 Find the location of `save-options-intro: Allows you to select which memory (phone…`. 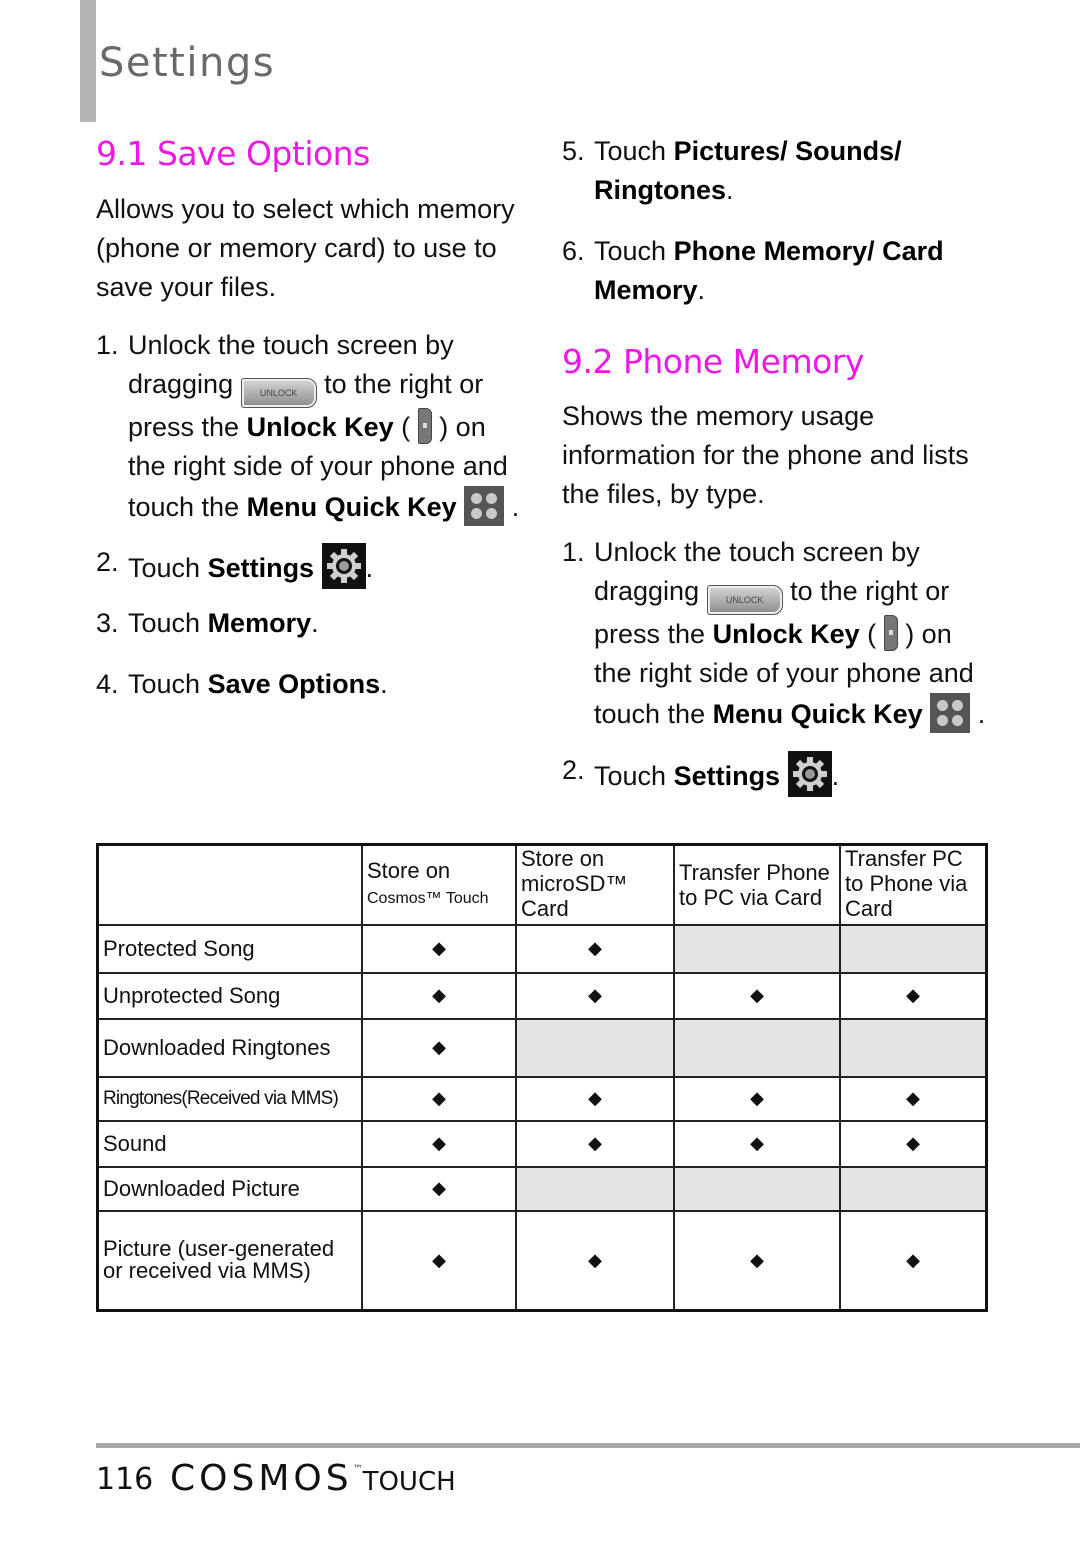

save-options-intro: Allows you to select which memory (phone… is located at coordinates (305, 248).